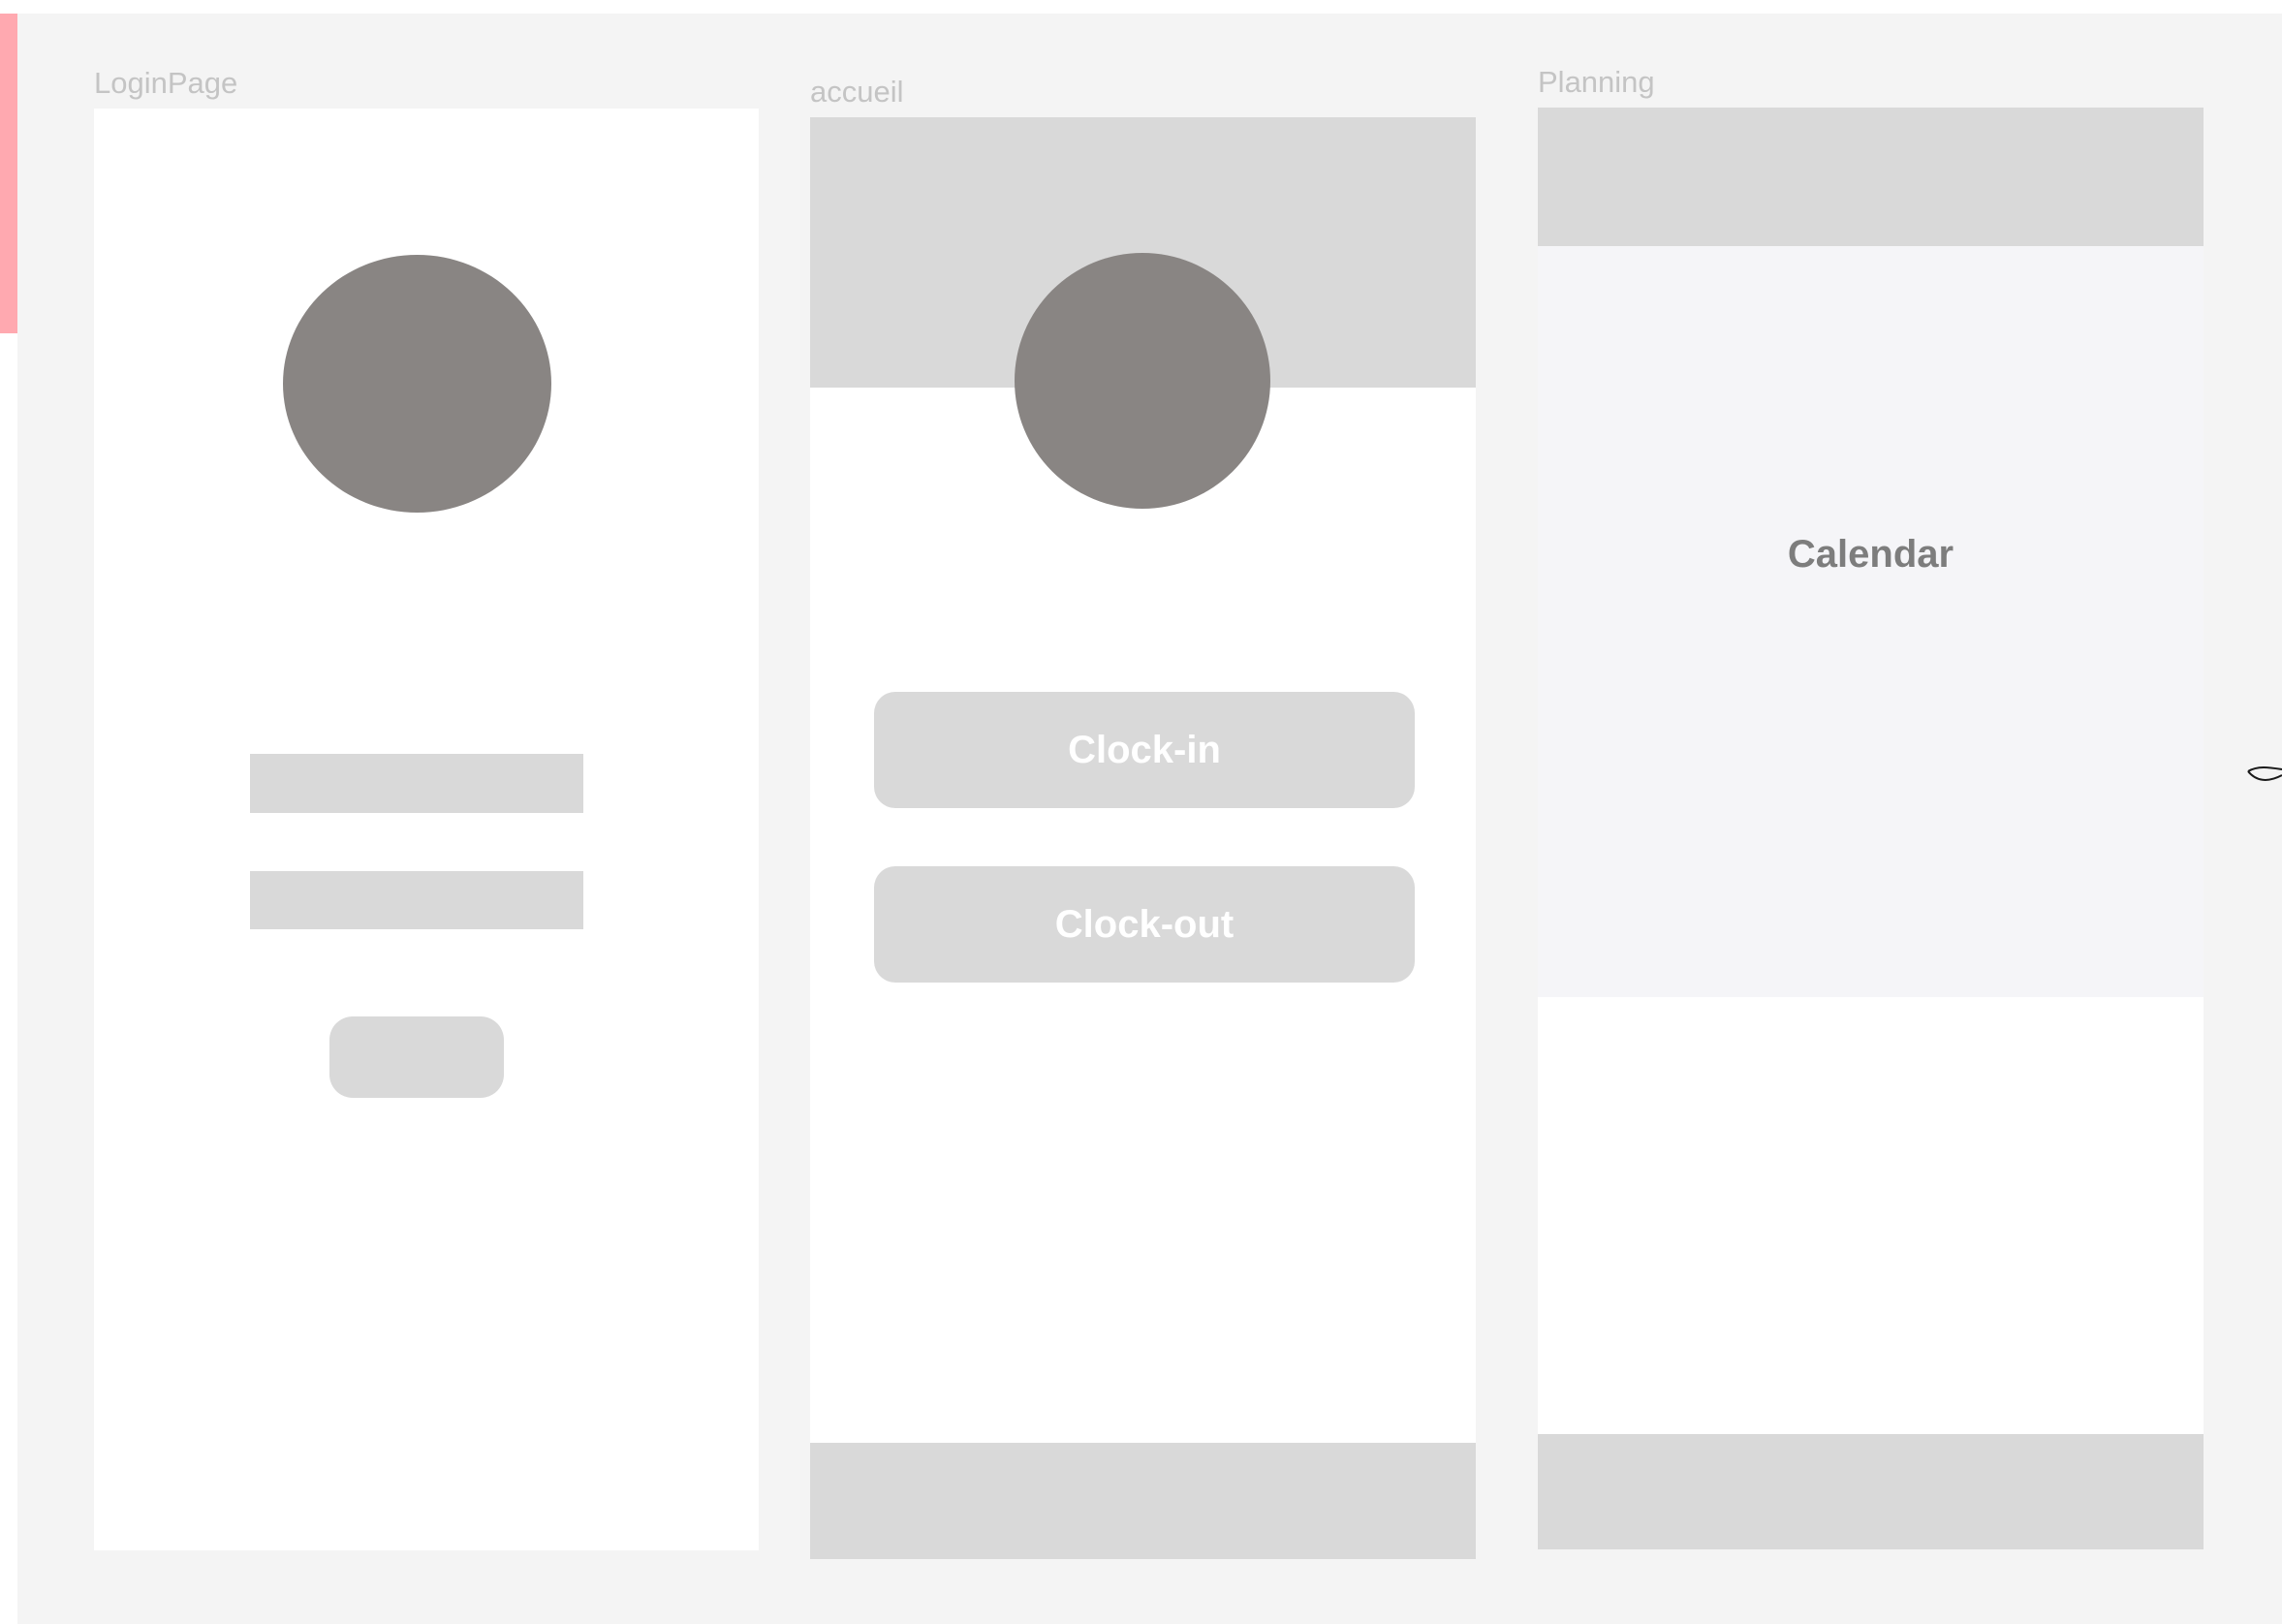 The height and width of the screenshot is (1624, 2282). What do you see at coordinates (417, 384) in the screenshot?
I see `logo-avatar` at bounding box center [417, 384].